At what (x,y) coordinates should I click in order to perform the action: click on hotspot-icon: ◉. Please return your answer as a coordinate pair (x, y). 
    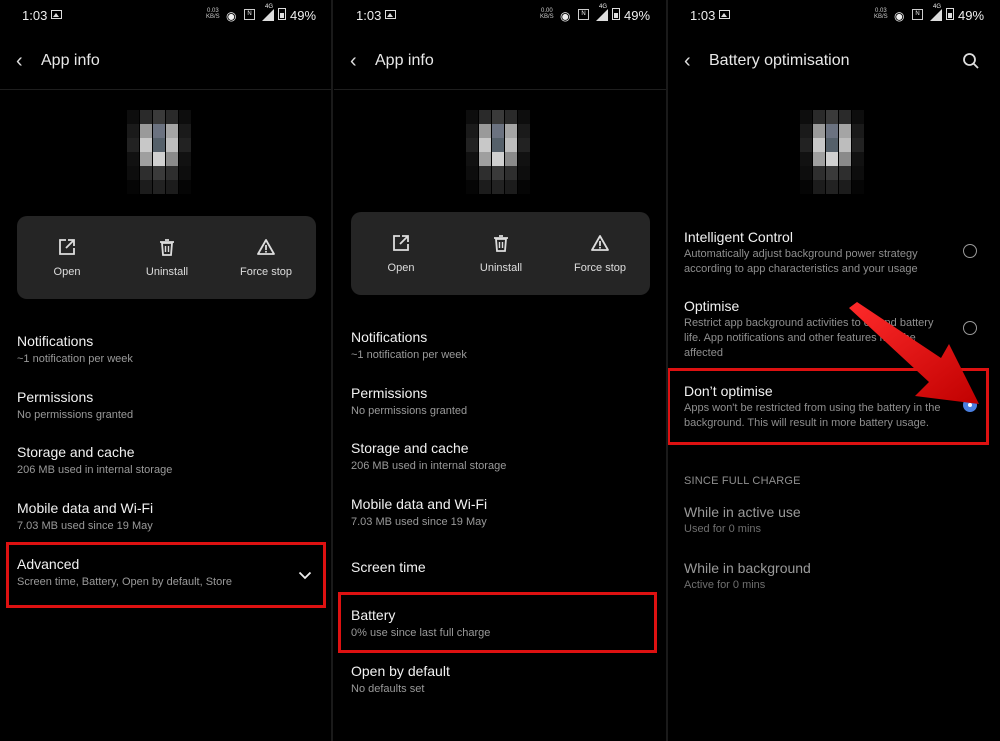
    Looking at the image, I should click on (231, 16).